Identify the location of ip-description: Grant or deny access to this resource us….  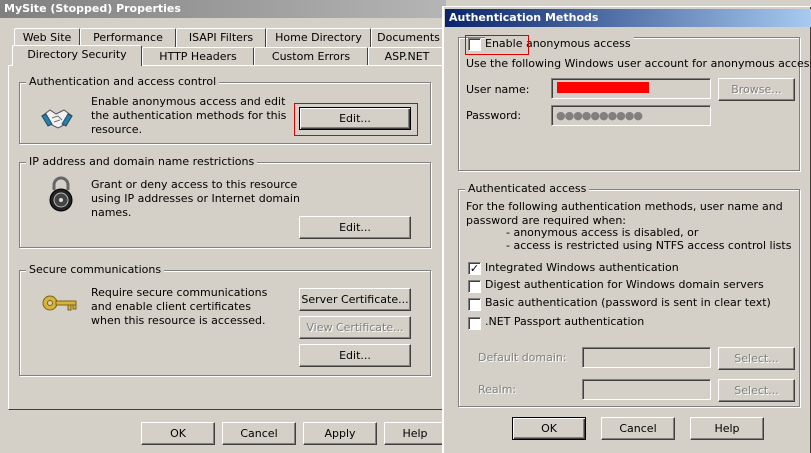
(195, 198).